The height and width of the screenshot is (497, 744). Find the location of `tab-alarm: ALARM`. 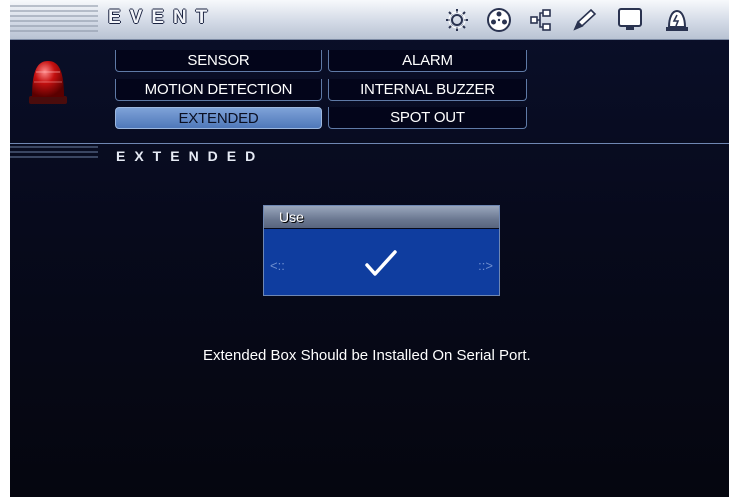

tab-alarm: ALARM is located at coordinates (427, 61).